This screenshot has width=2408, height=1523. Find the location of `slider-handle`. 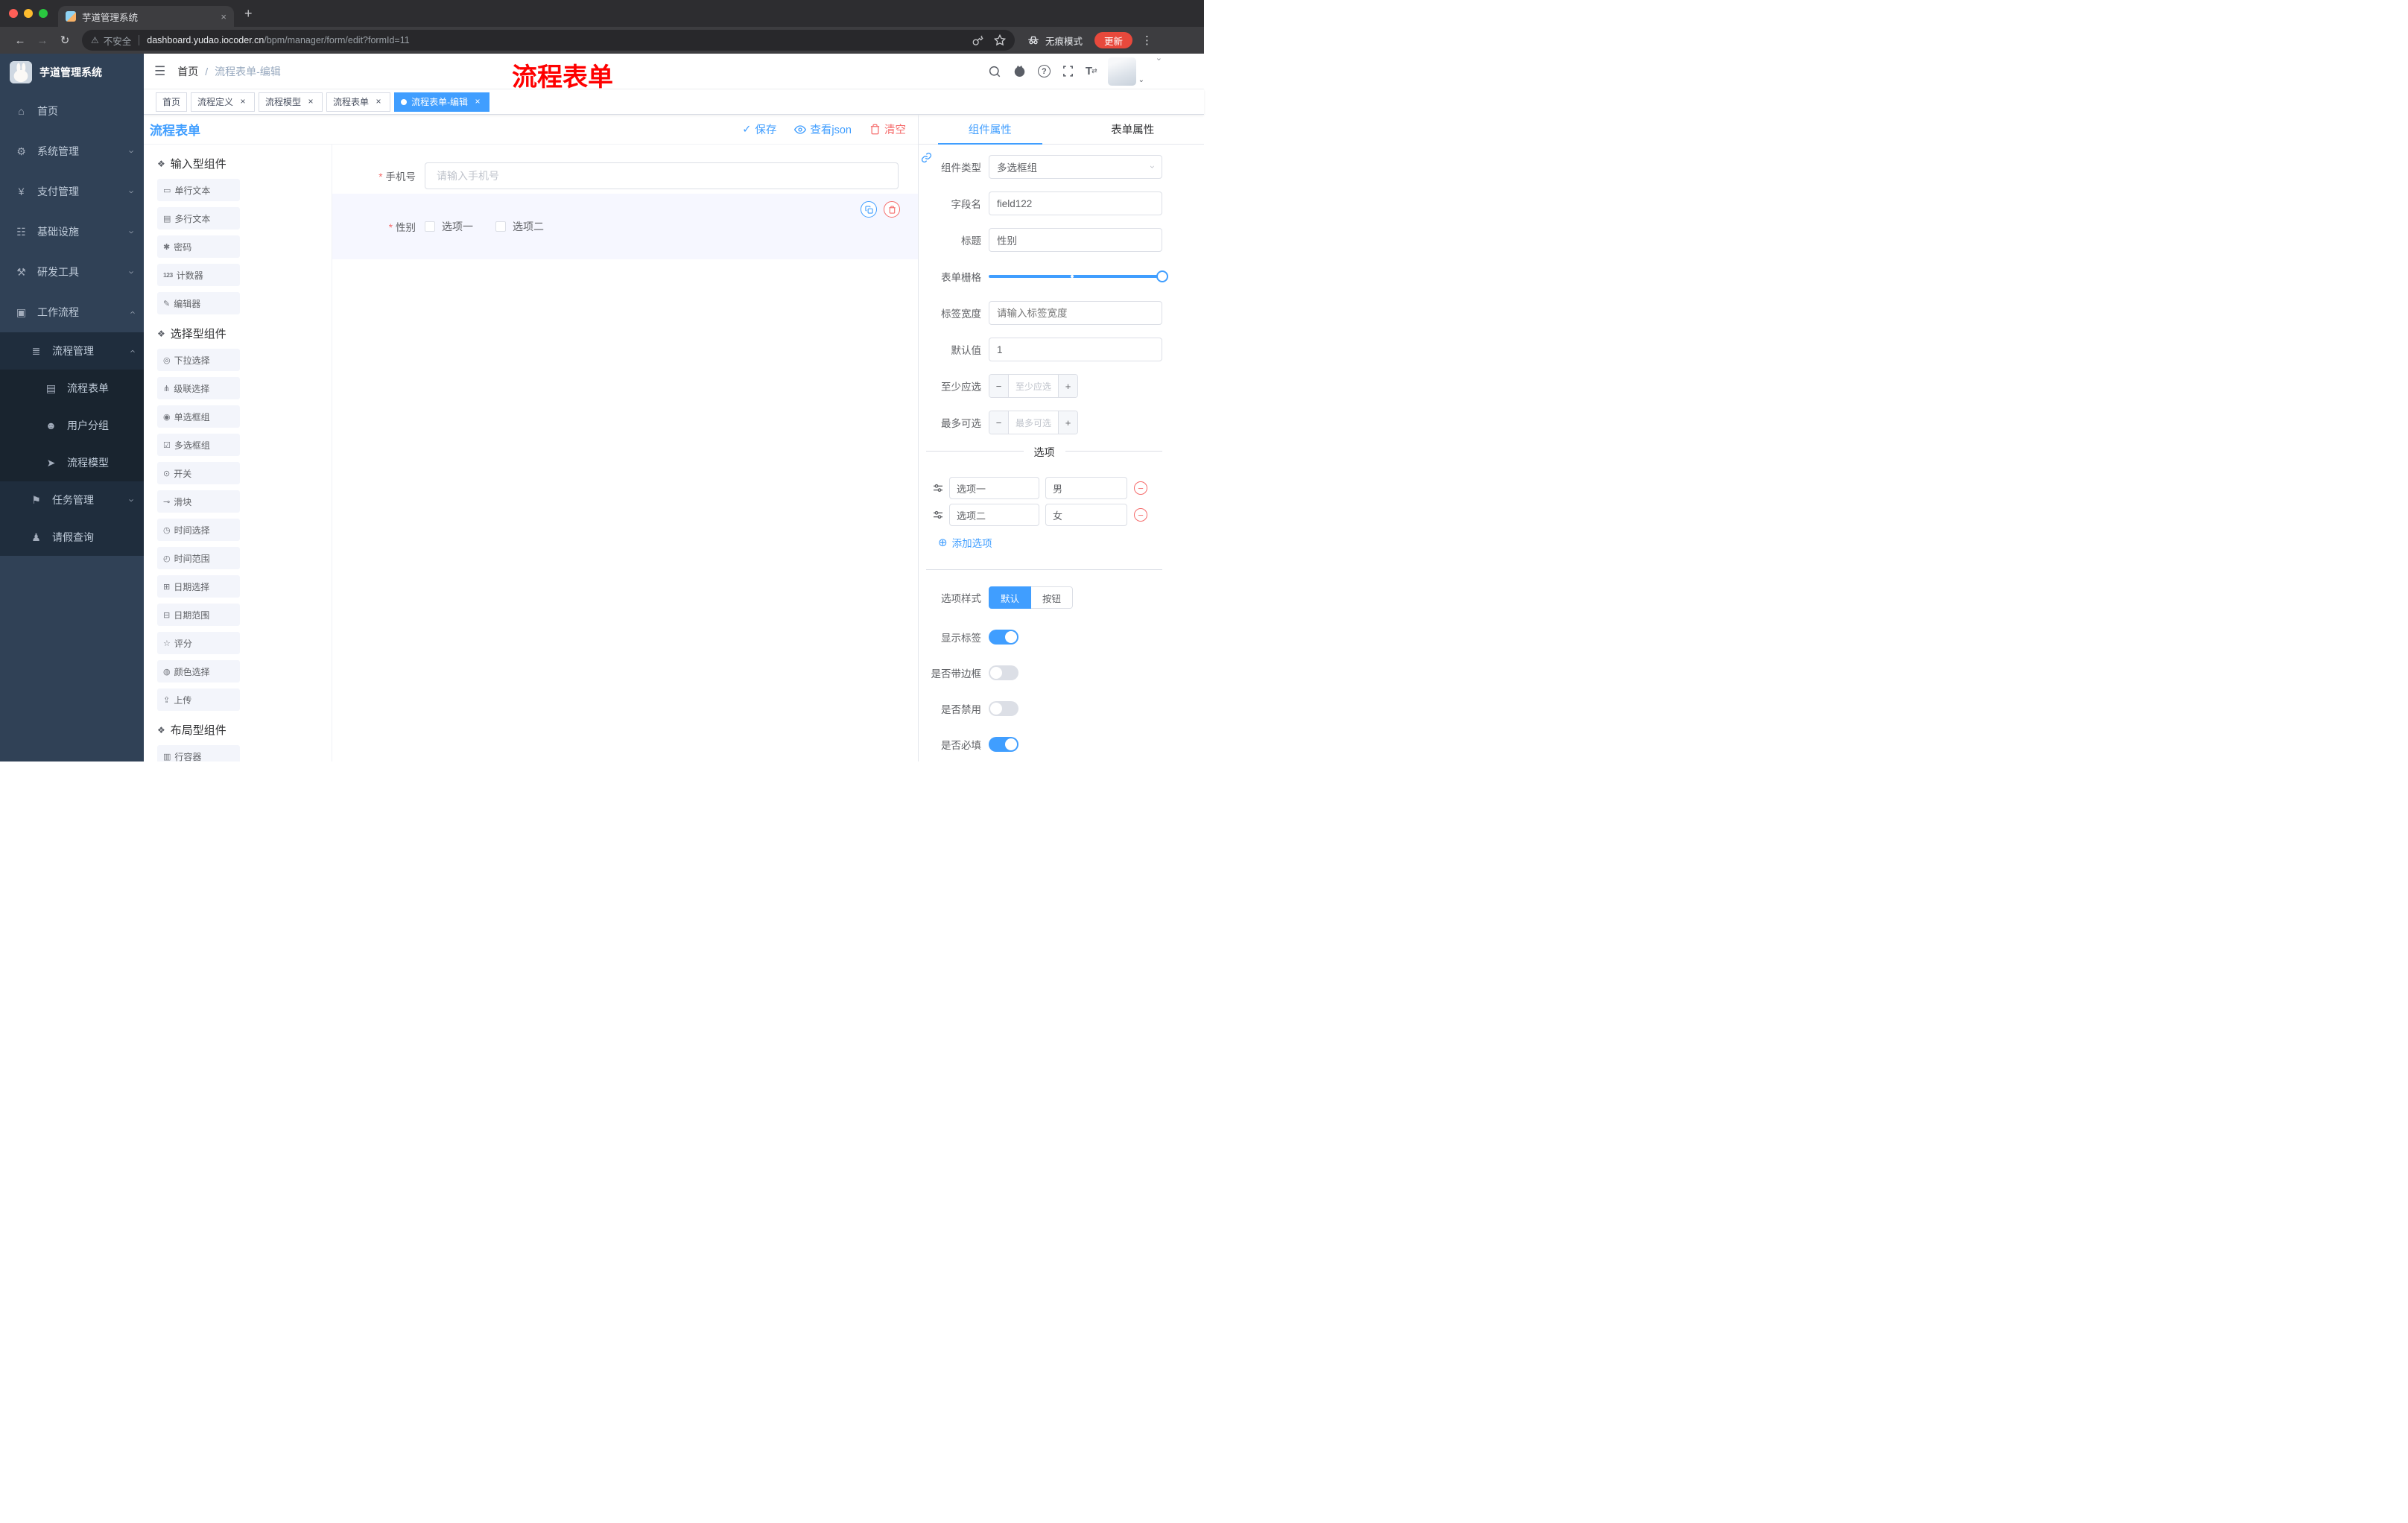

slider-handle is located at coordinates (1162, 276).